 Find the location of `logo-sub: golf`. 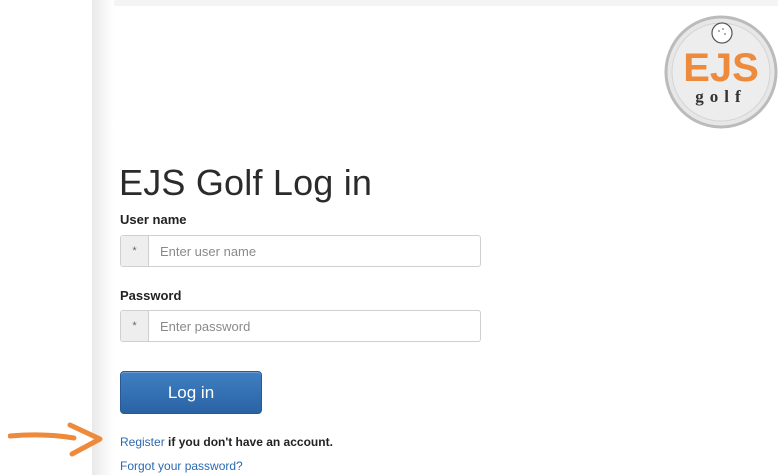

logo-sub: golf is located at coordinates (720, 96).